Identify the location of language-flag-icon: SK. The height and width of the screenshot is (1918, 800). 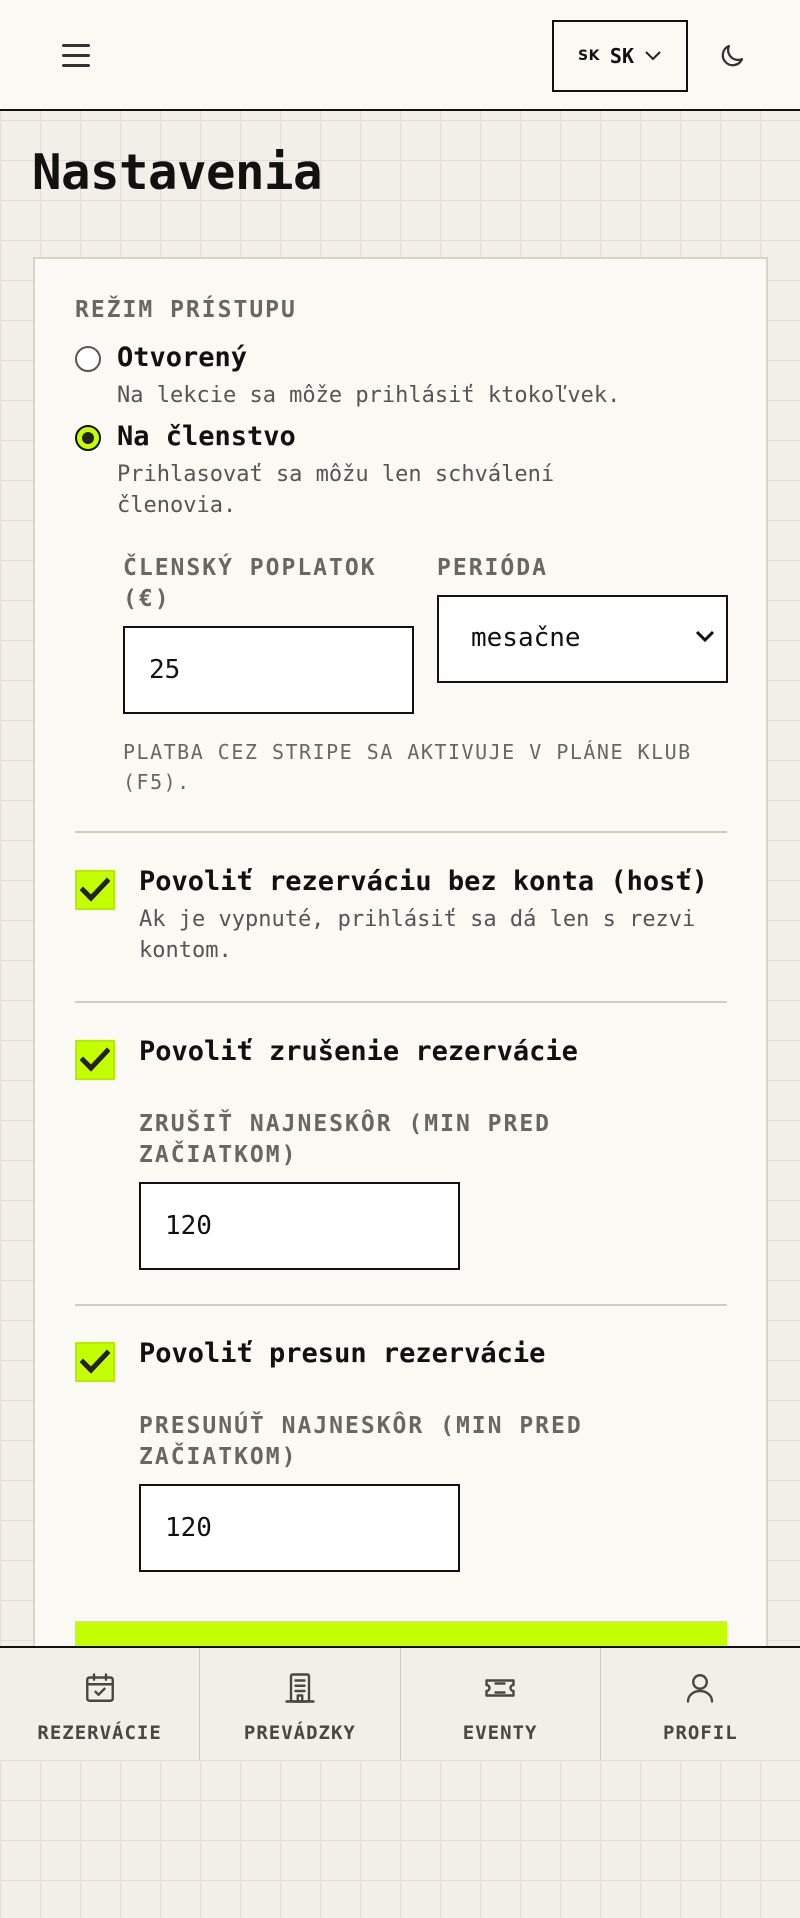
(588, 56).